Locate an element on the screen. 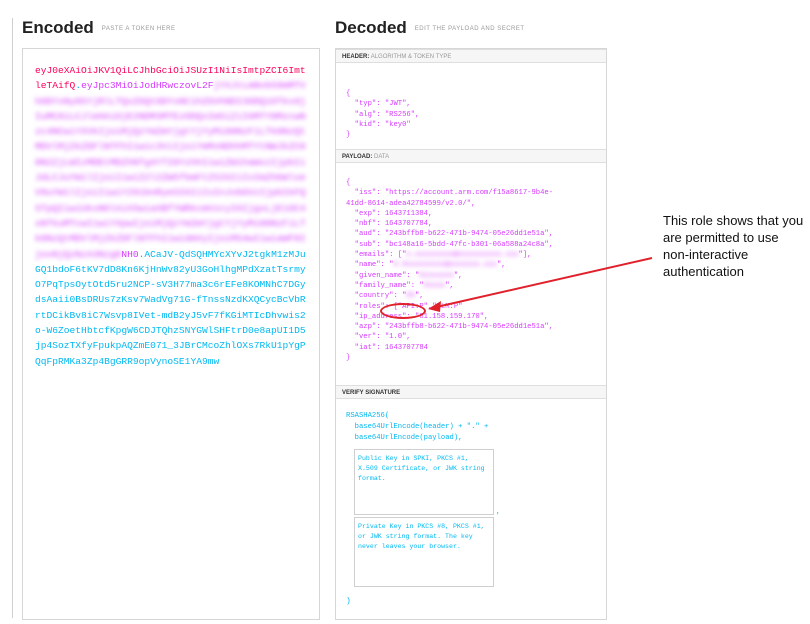  header-json-line: "kid": "key0" is located at coordinates (378, 124).